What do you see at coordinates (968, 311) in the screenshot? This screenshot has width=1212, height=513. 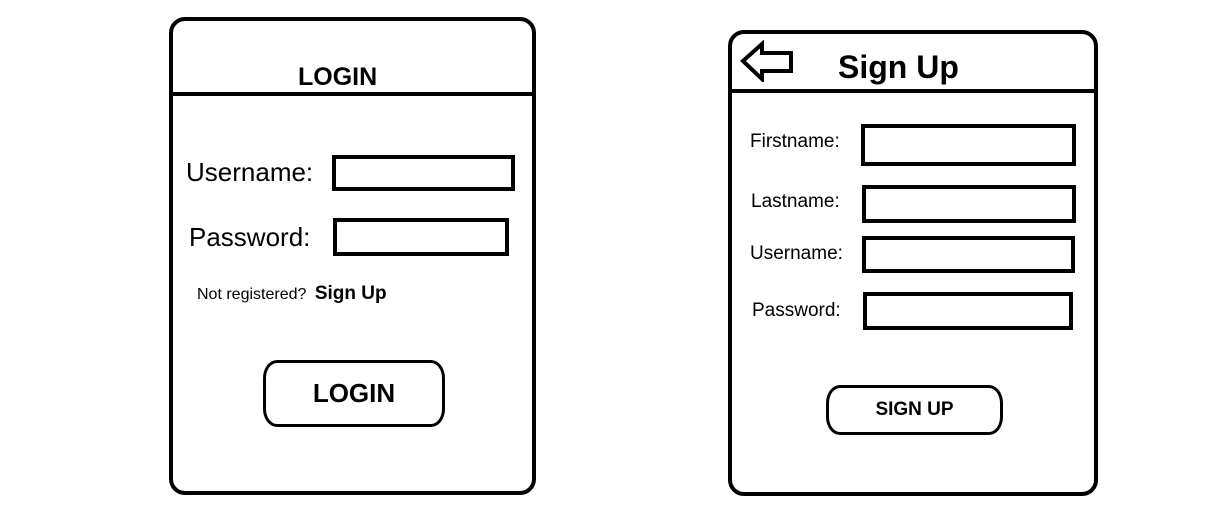 I see `signup-password-input` at bounding box center [968, 311].